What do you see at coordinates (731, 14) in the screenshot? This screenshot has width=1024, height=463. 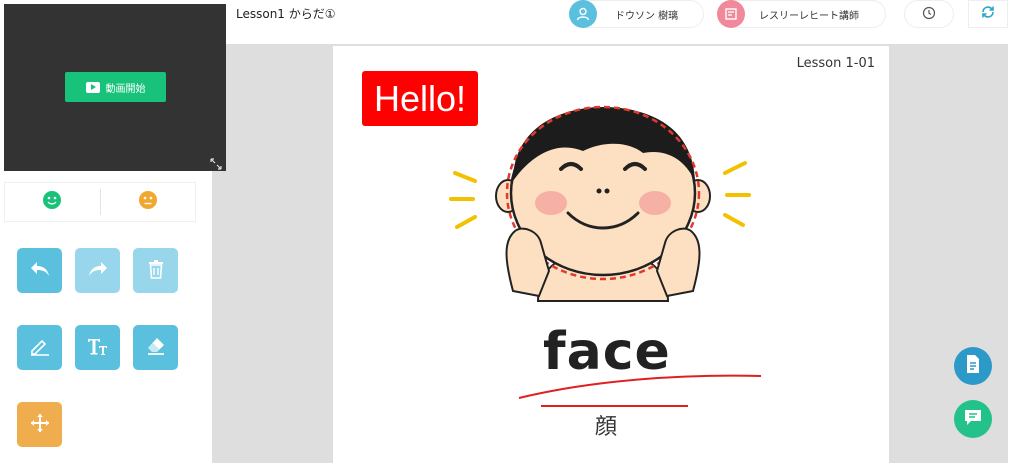 I see `teacher-icon` at bounding box center [731, 14].